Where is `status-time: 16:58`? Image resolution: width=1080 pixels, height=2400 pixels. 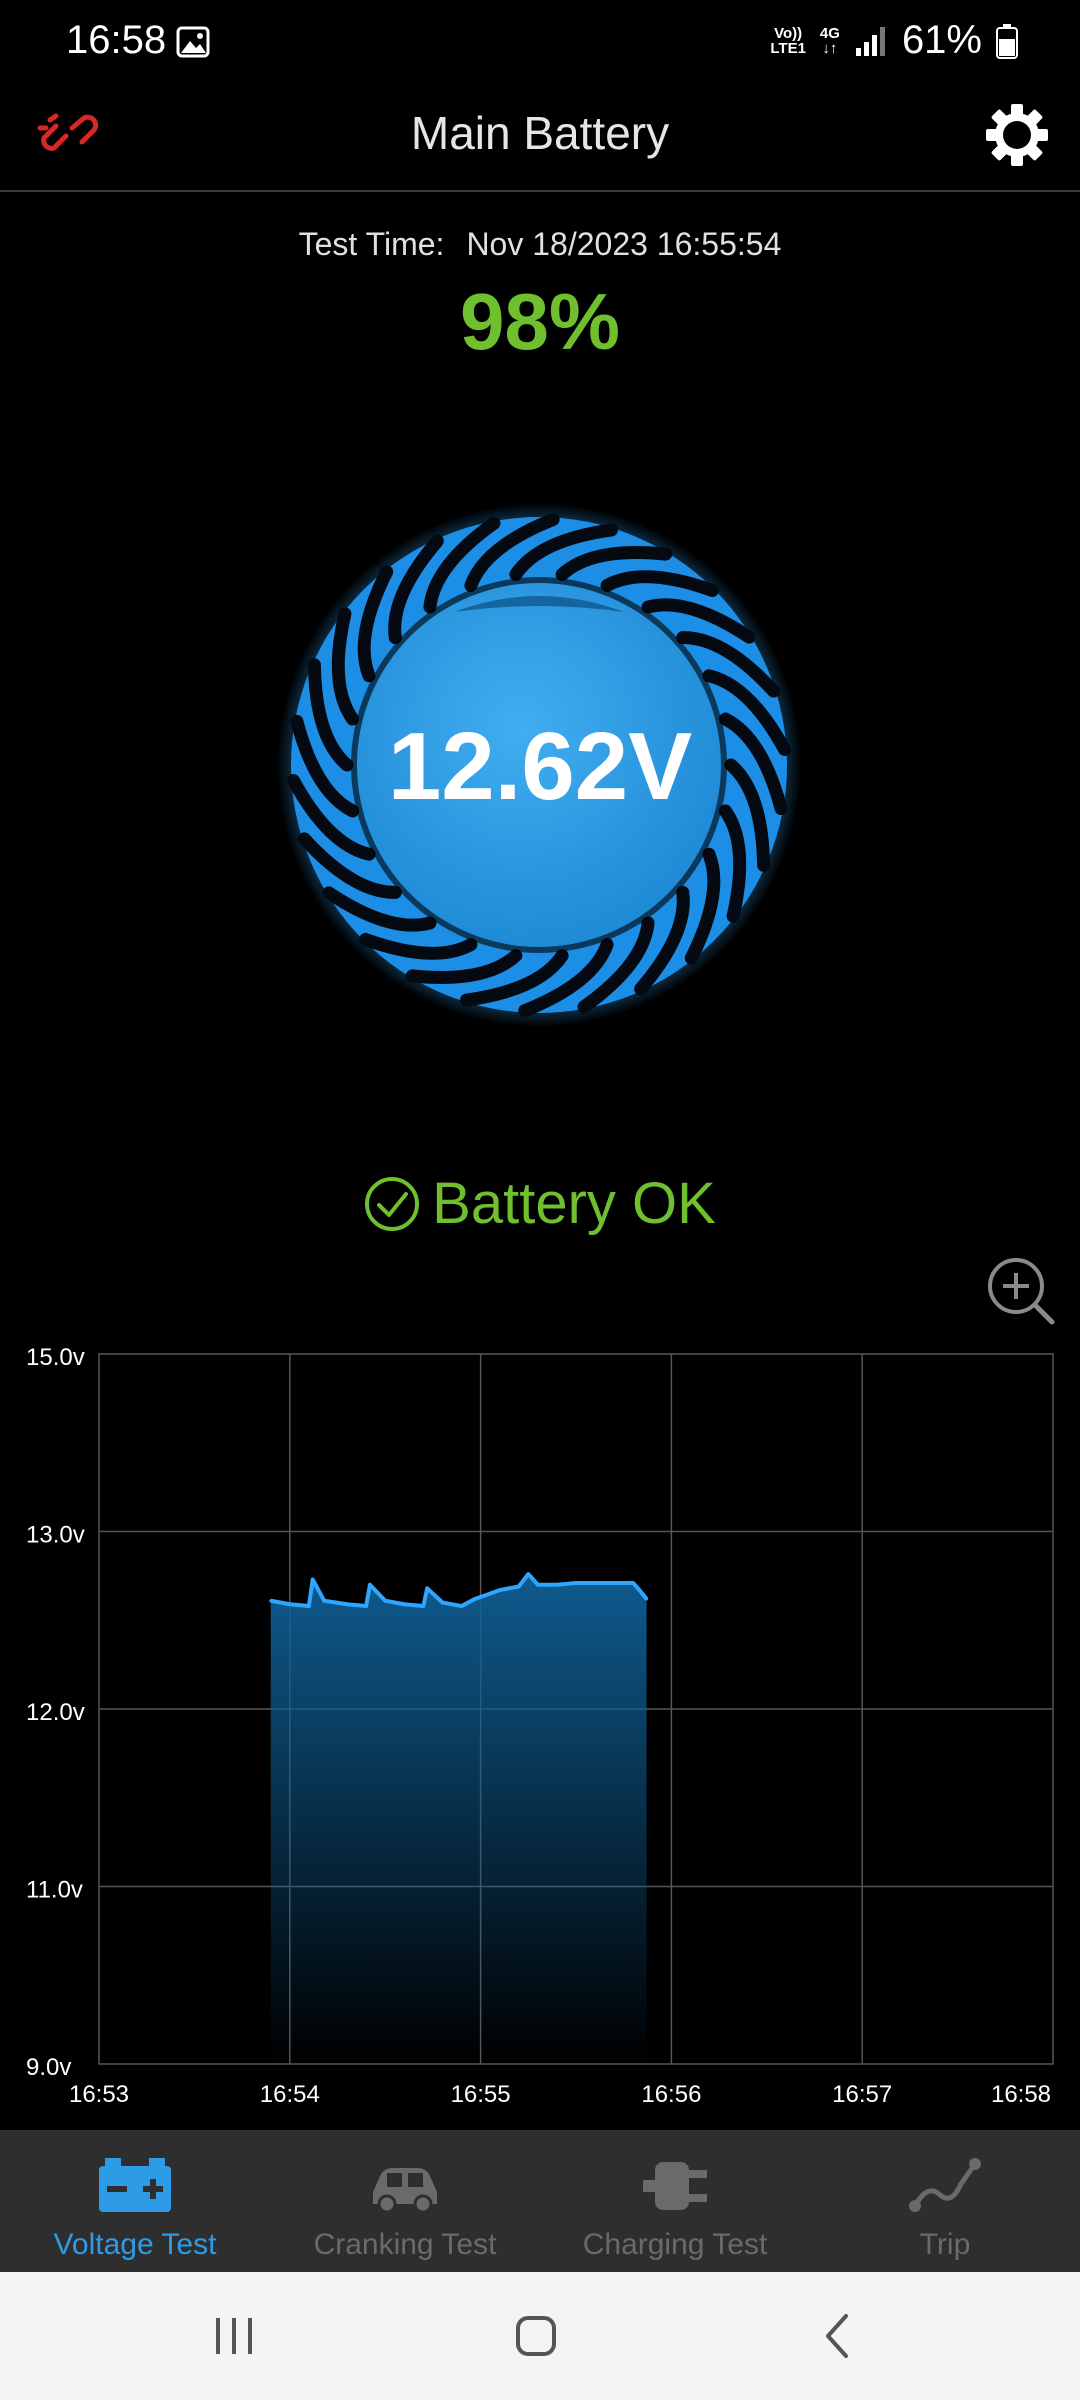
status-time: 16:58 is located at coordinates (116, 40).